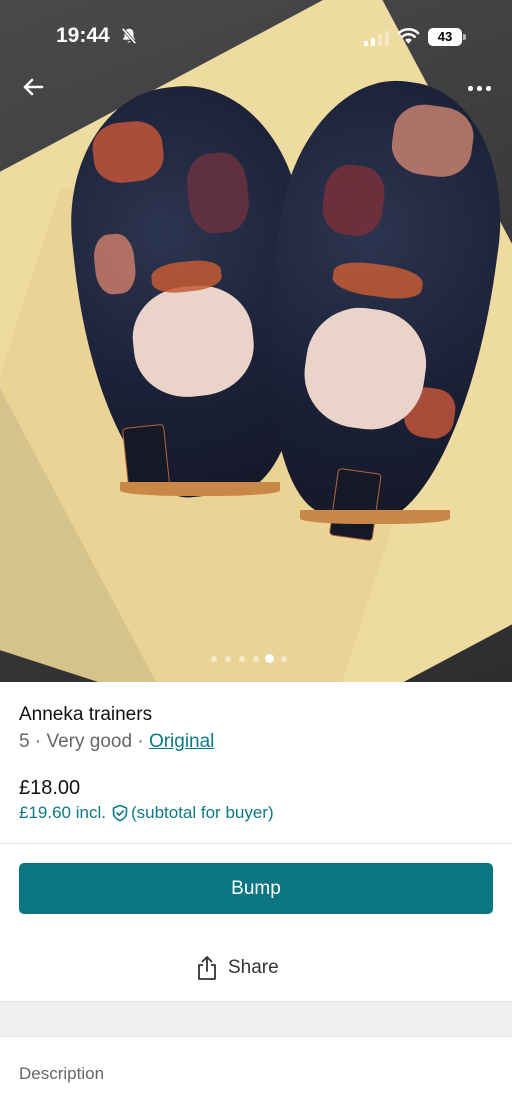 The image size is (512, 1112). What do you see at coordinates (33, 87) in the screenshot?
I see `back-arrow-icon` at bounding box center [33, 87].